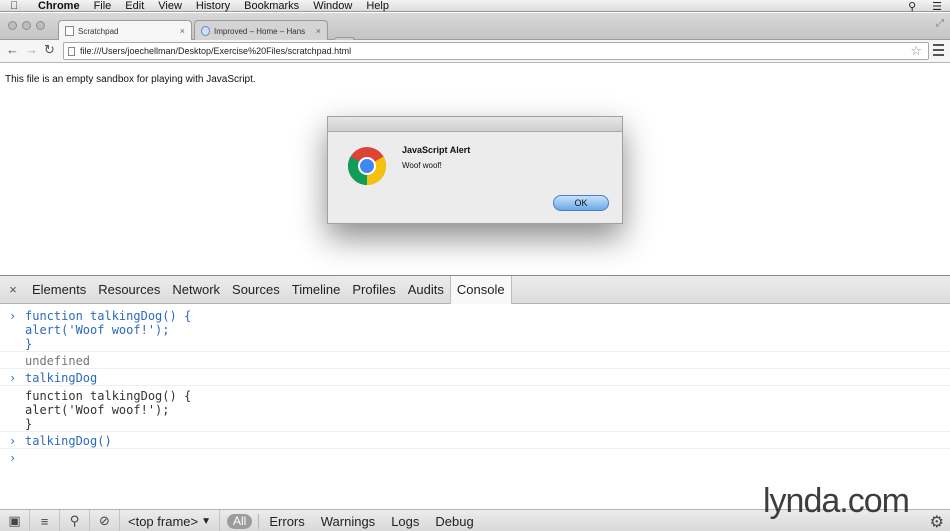  I want to click on globe-favicon-icon, so click(205, 31).